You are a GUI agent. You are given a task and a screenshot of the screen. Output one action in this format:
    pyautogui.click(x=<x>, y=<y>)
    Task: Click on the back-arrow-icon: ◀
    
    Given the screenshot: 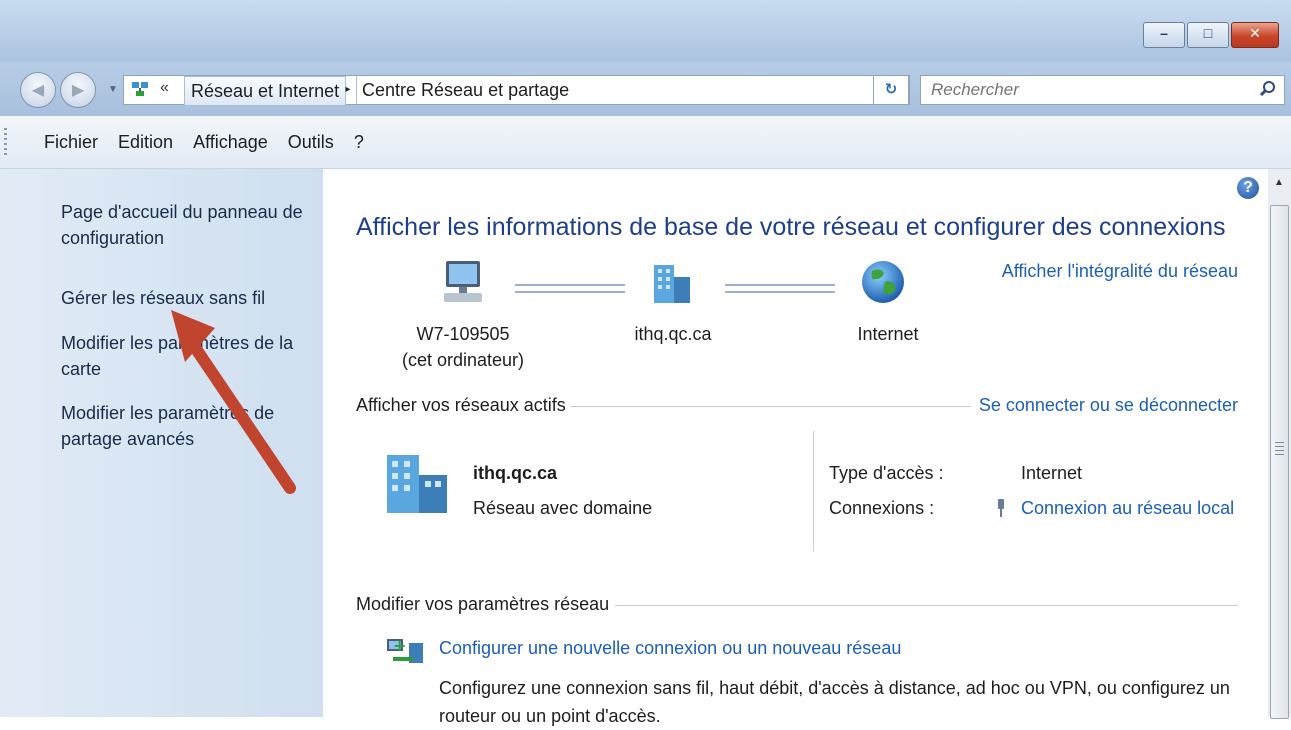 What is the action you would take?
    pyautogui.click(x=38, y=90)
    